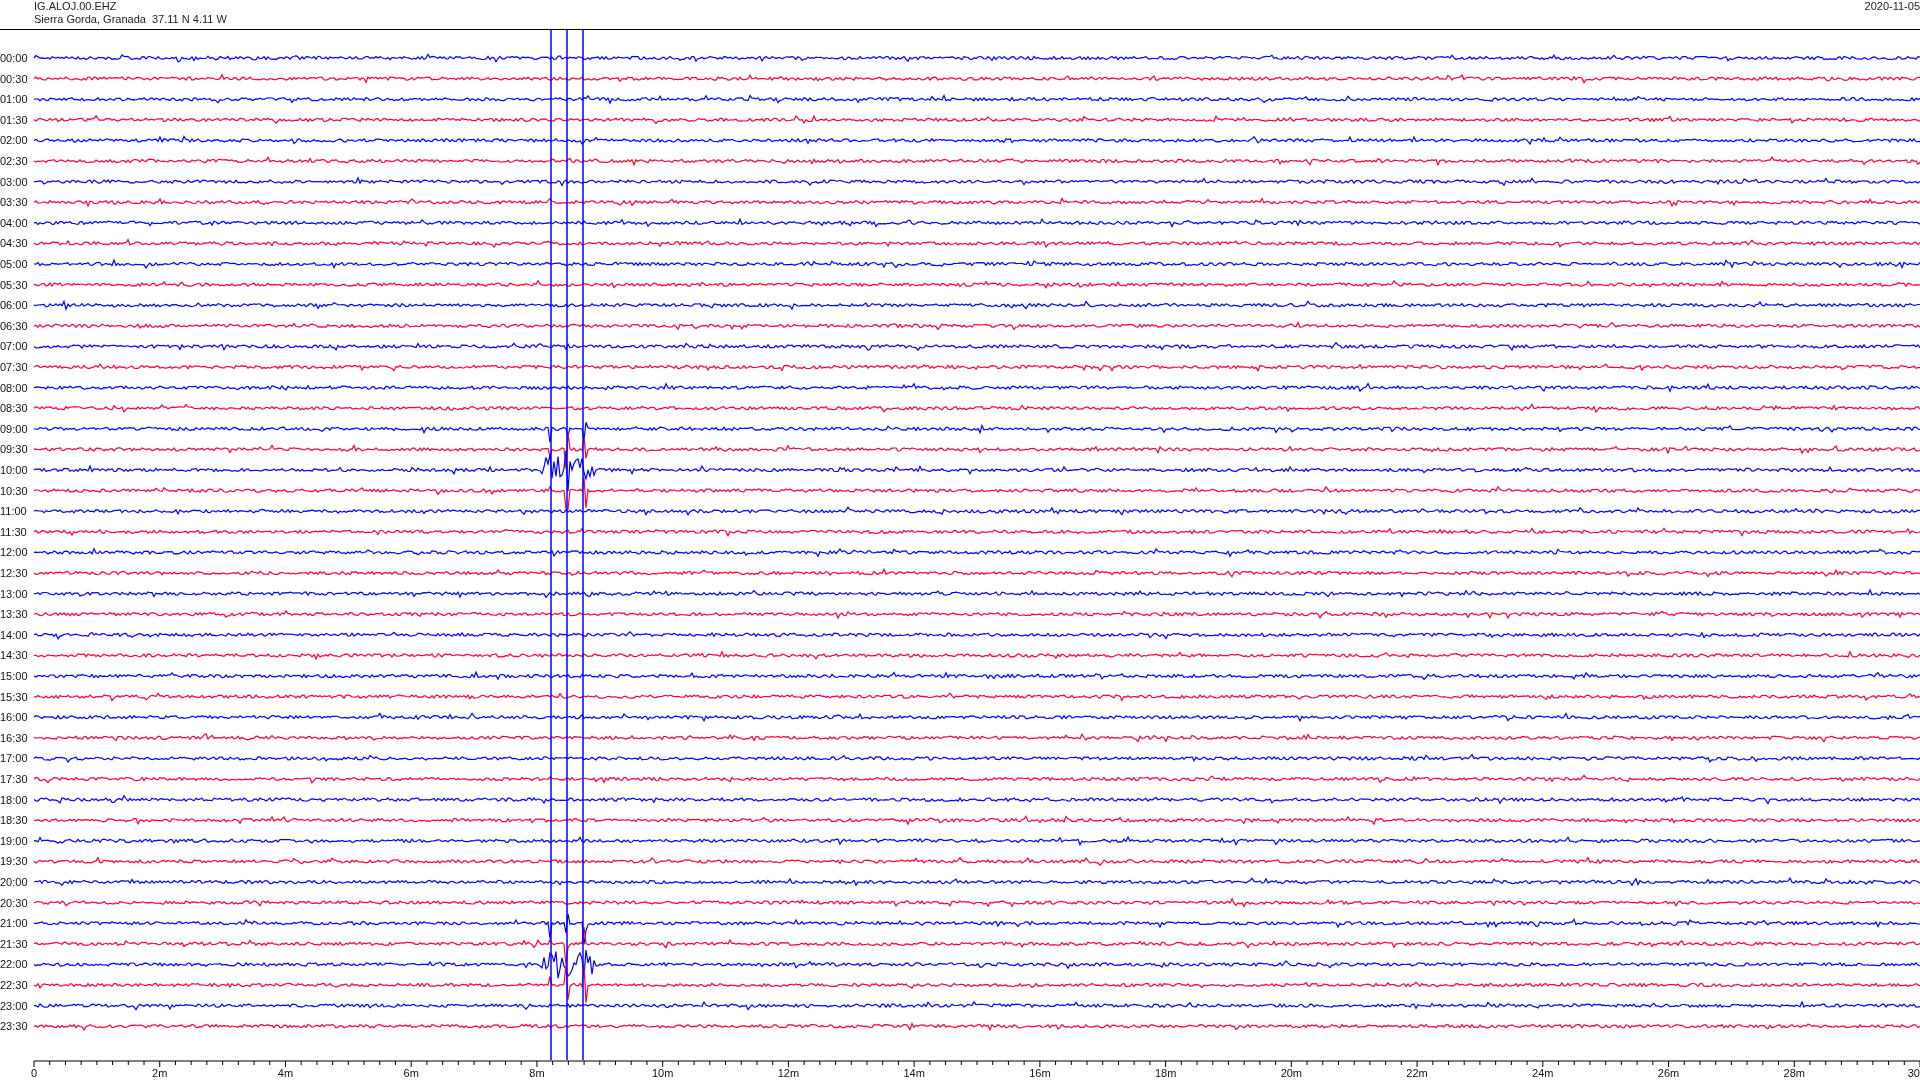  I want to click on time-label: 03:30, so click(14, 202).